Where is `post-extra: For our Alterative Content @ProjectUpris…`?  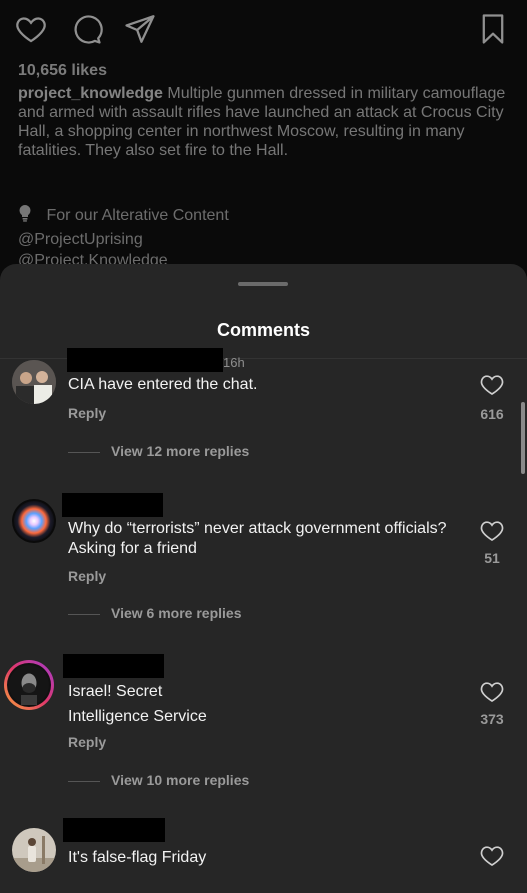
post-extra: For our Alterative Content @ProjectUpris… is located at coordinates (123, 238).